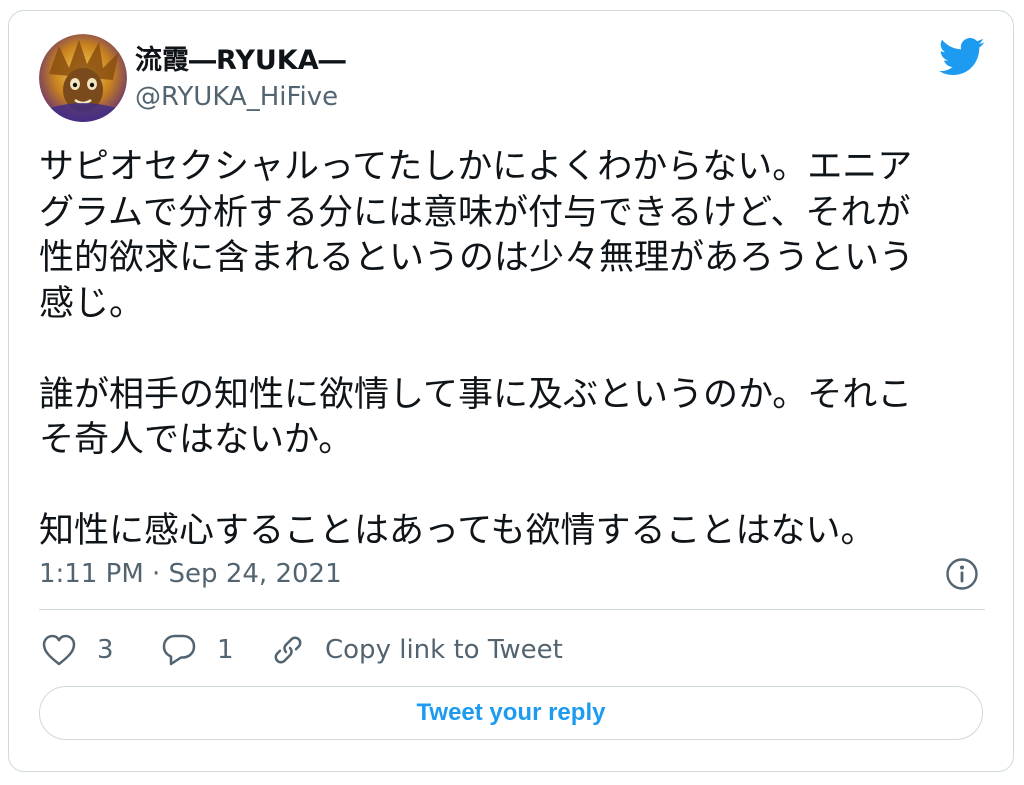 The image size is (1024, 785). Describe the element at coordinates (197, 650) in the screenshot. I see `reply-action: 1` at that location.